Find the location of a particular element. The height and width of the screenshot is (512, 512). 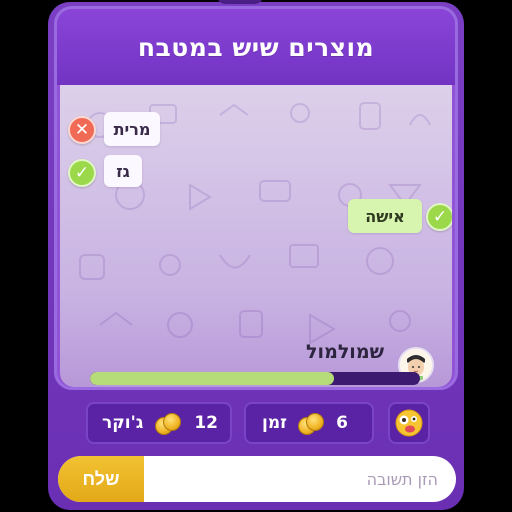

stats-row: ג'וקר 12 זמן 6 is located at coordinates (258, 423).